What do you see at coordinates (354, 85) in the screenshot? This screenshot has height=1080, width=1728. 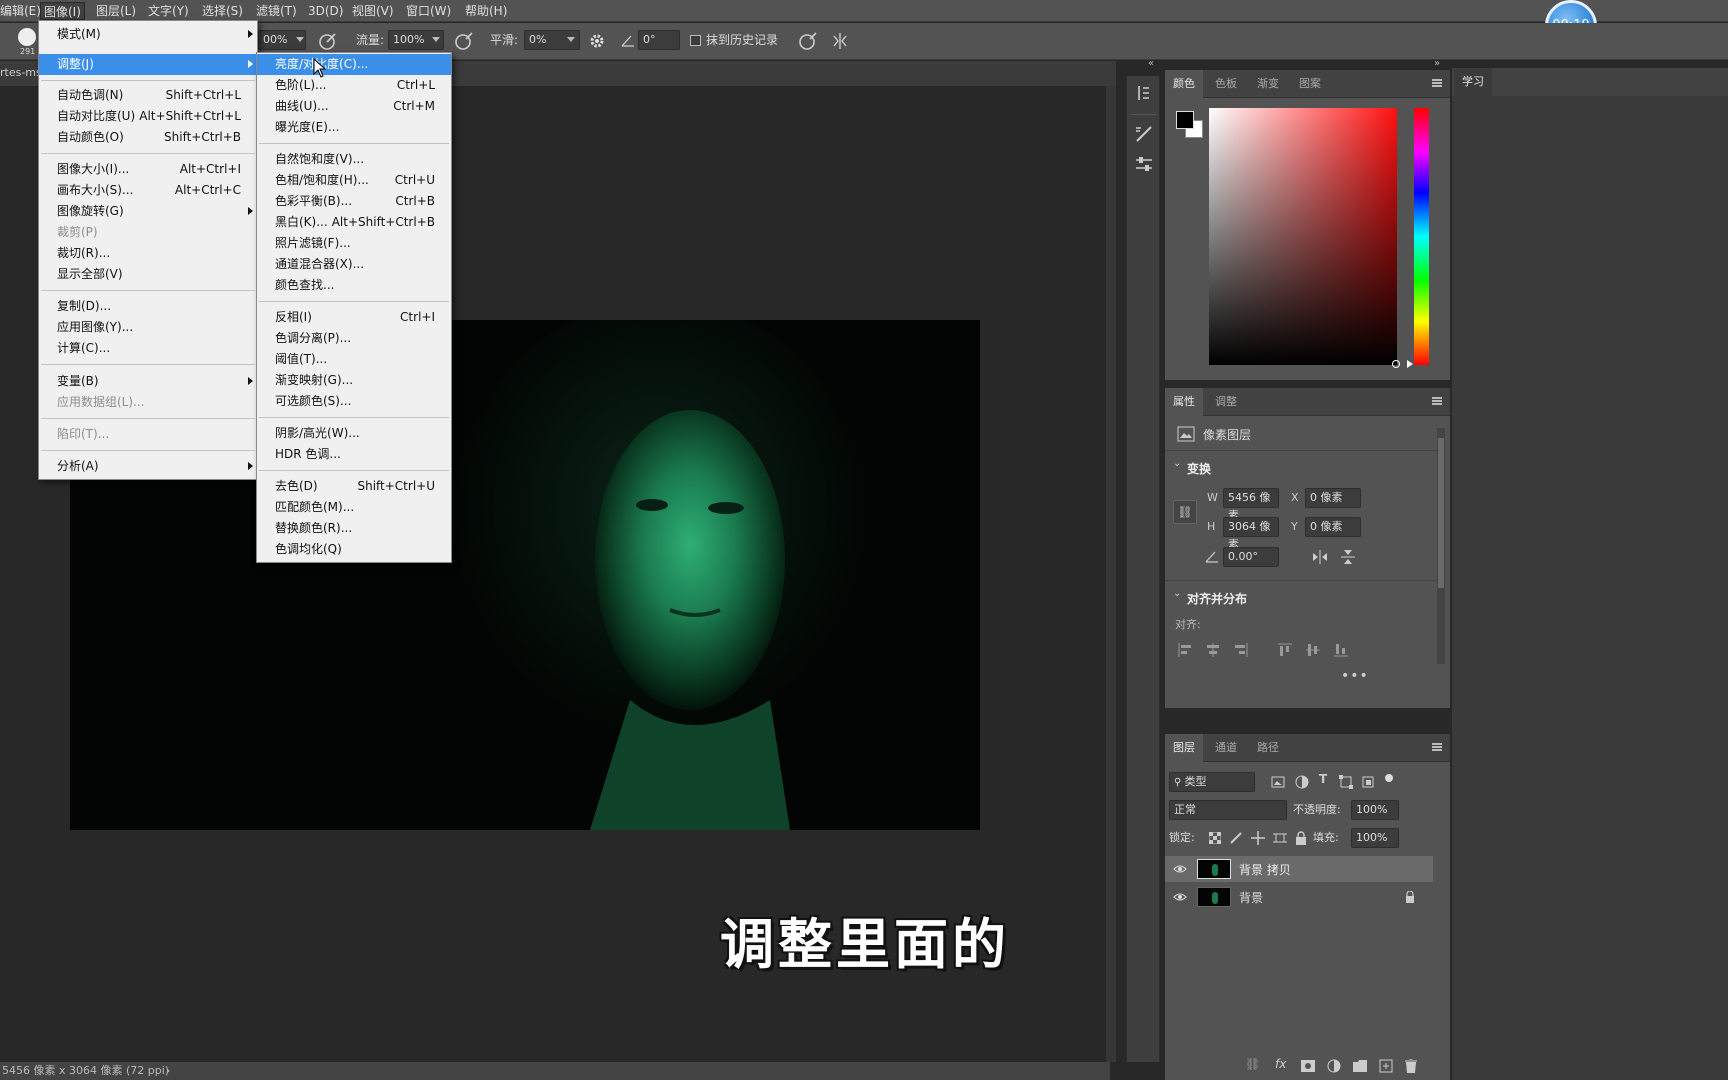 I see `menu-item-levels: 色阶(L)... Ctrl+L` at bounding box center [354, 85].